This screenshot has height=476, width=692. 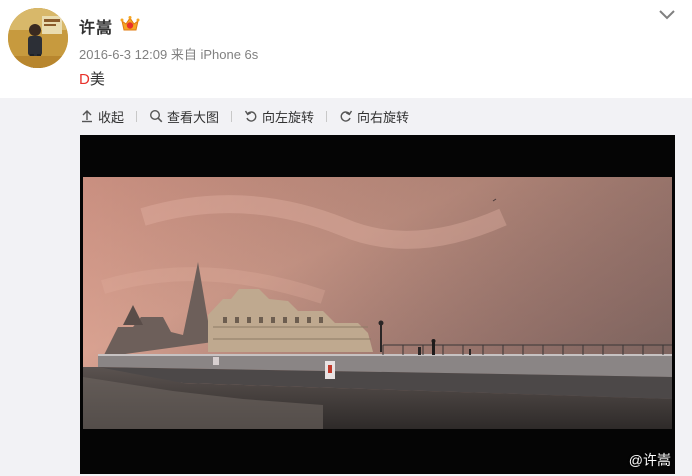 What do you see at coordinates (97, 79) in the screenshot?
I see `content-text: 美` at bounding box center [97, 79].